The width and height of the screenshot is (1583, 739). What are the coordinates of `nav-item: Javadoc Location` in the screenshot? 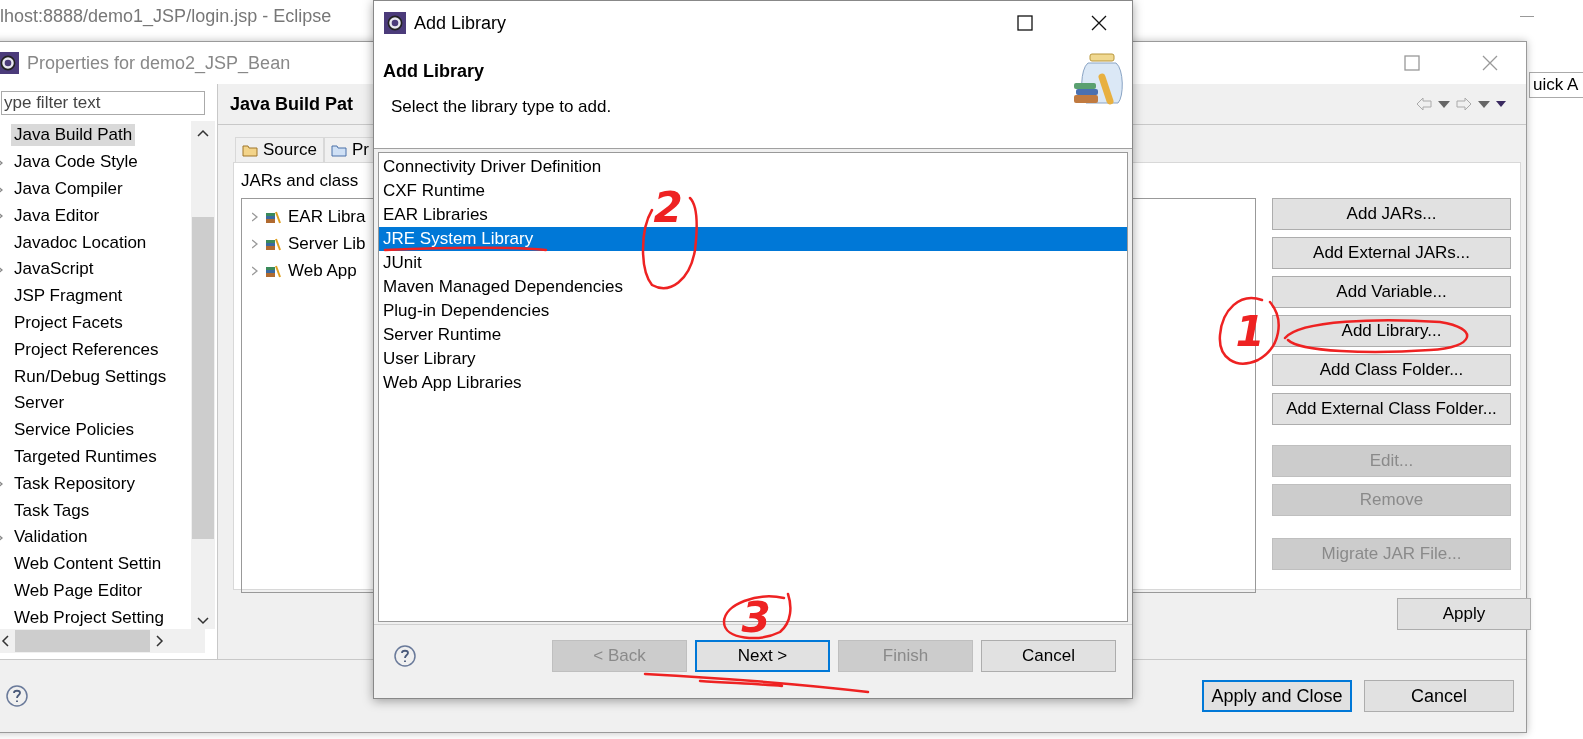 It's located at (80, 242).